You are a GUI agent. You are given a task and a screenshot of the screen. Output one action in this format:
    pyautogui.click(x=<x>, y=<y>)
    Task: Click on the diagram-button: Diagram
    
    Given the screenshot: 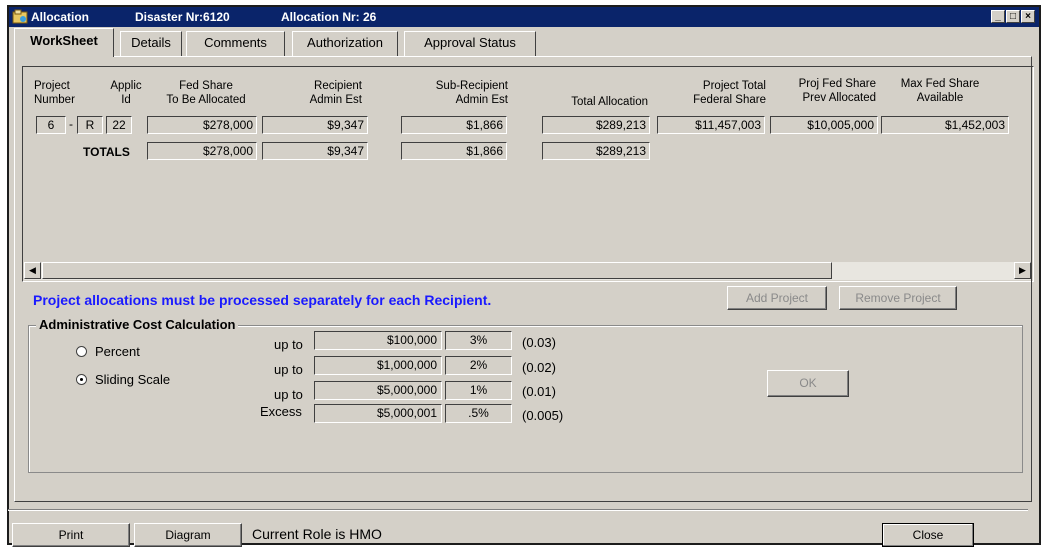 What is the action you would take?
    pyautogui.click(x=188, y=535)
    